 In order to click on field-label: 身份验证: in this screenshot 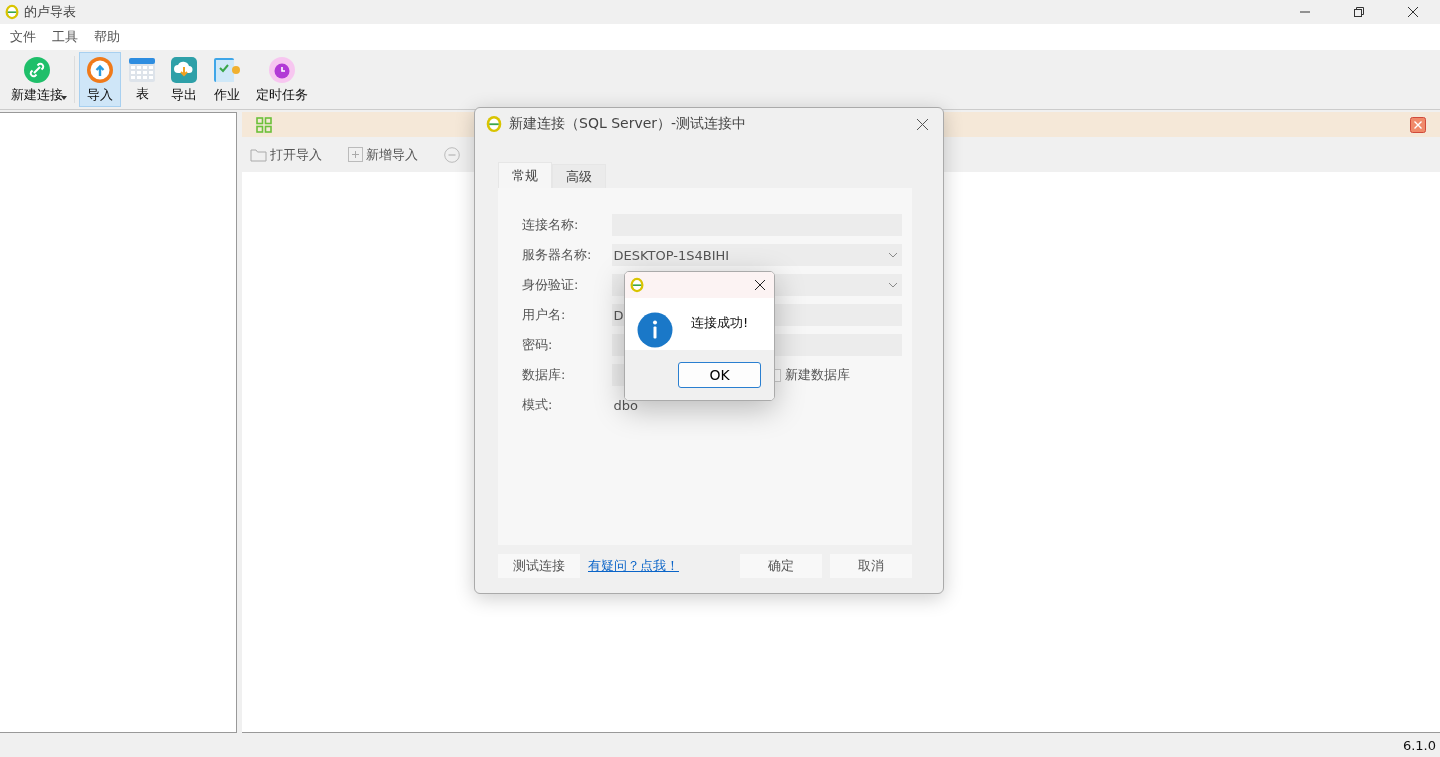, I will do `click(551, 285)`.